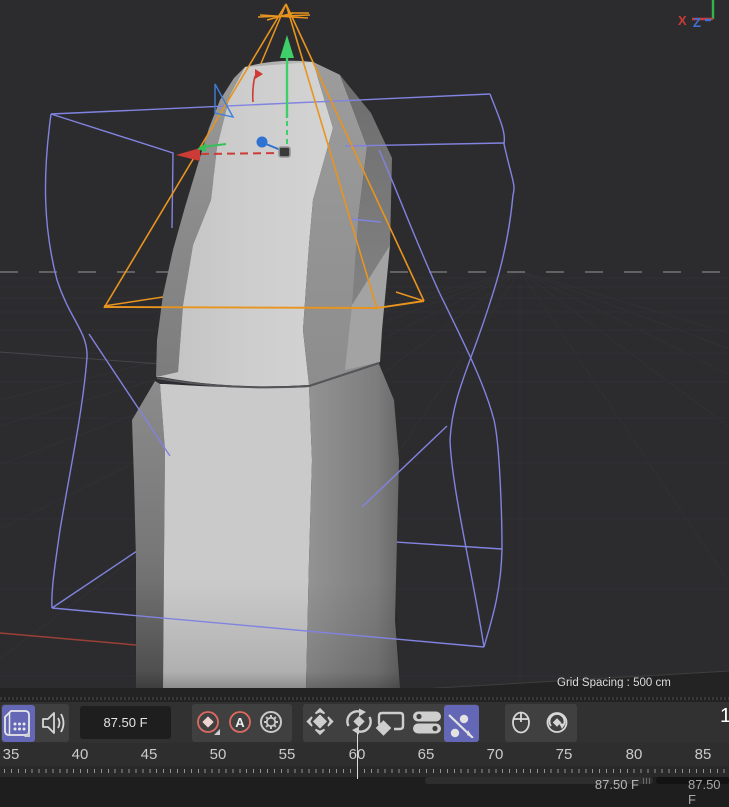 The width and height of the screenshot is (729, 807). What do you see at coordinates (240, 722) in the screenshot?
I see `svg-text: A` at bounding box center [240, 722].